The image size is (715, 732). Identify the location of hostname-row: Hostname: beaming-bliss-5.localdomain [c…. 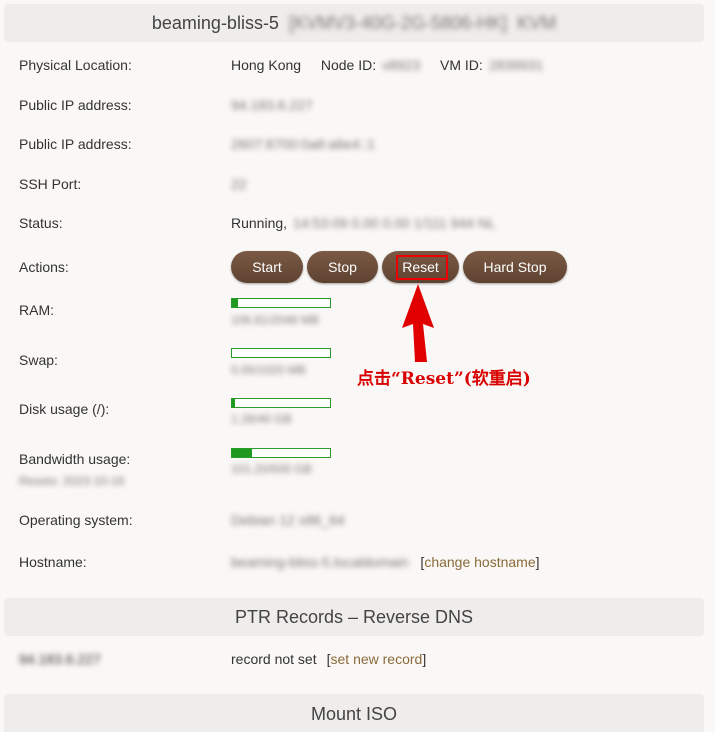
(279, 562).